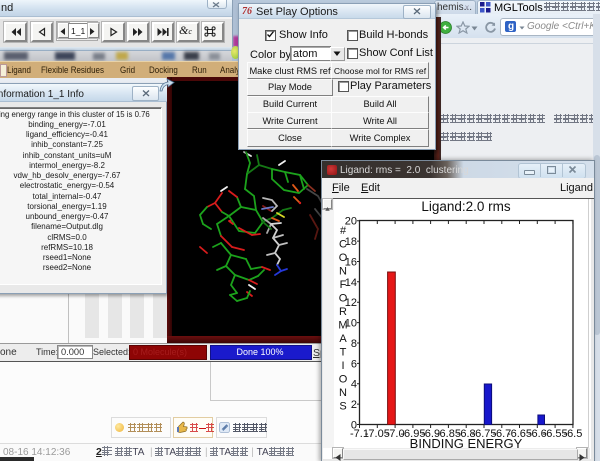 This screenshot has width=600, height=461. What do you see at coordinates (354, 385) in the screenshot?
I see `svg-text: 4` at bounding box center [354, 385].